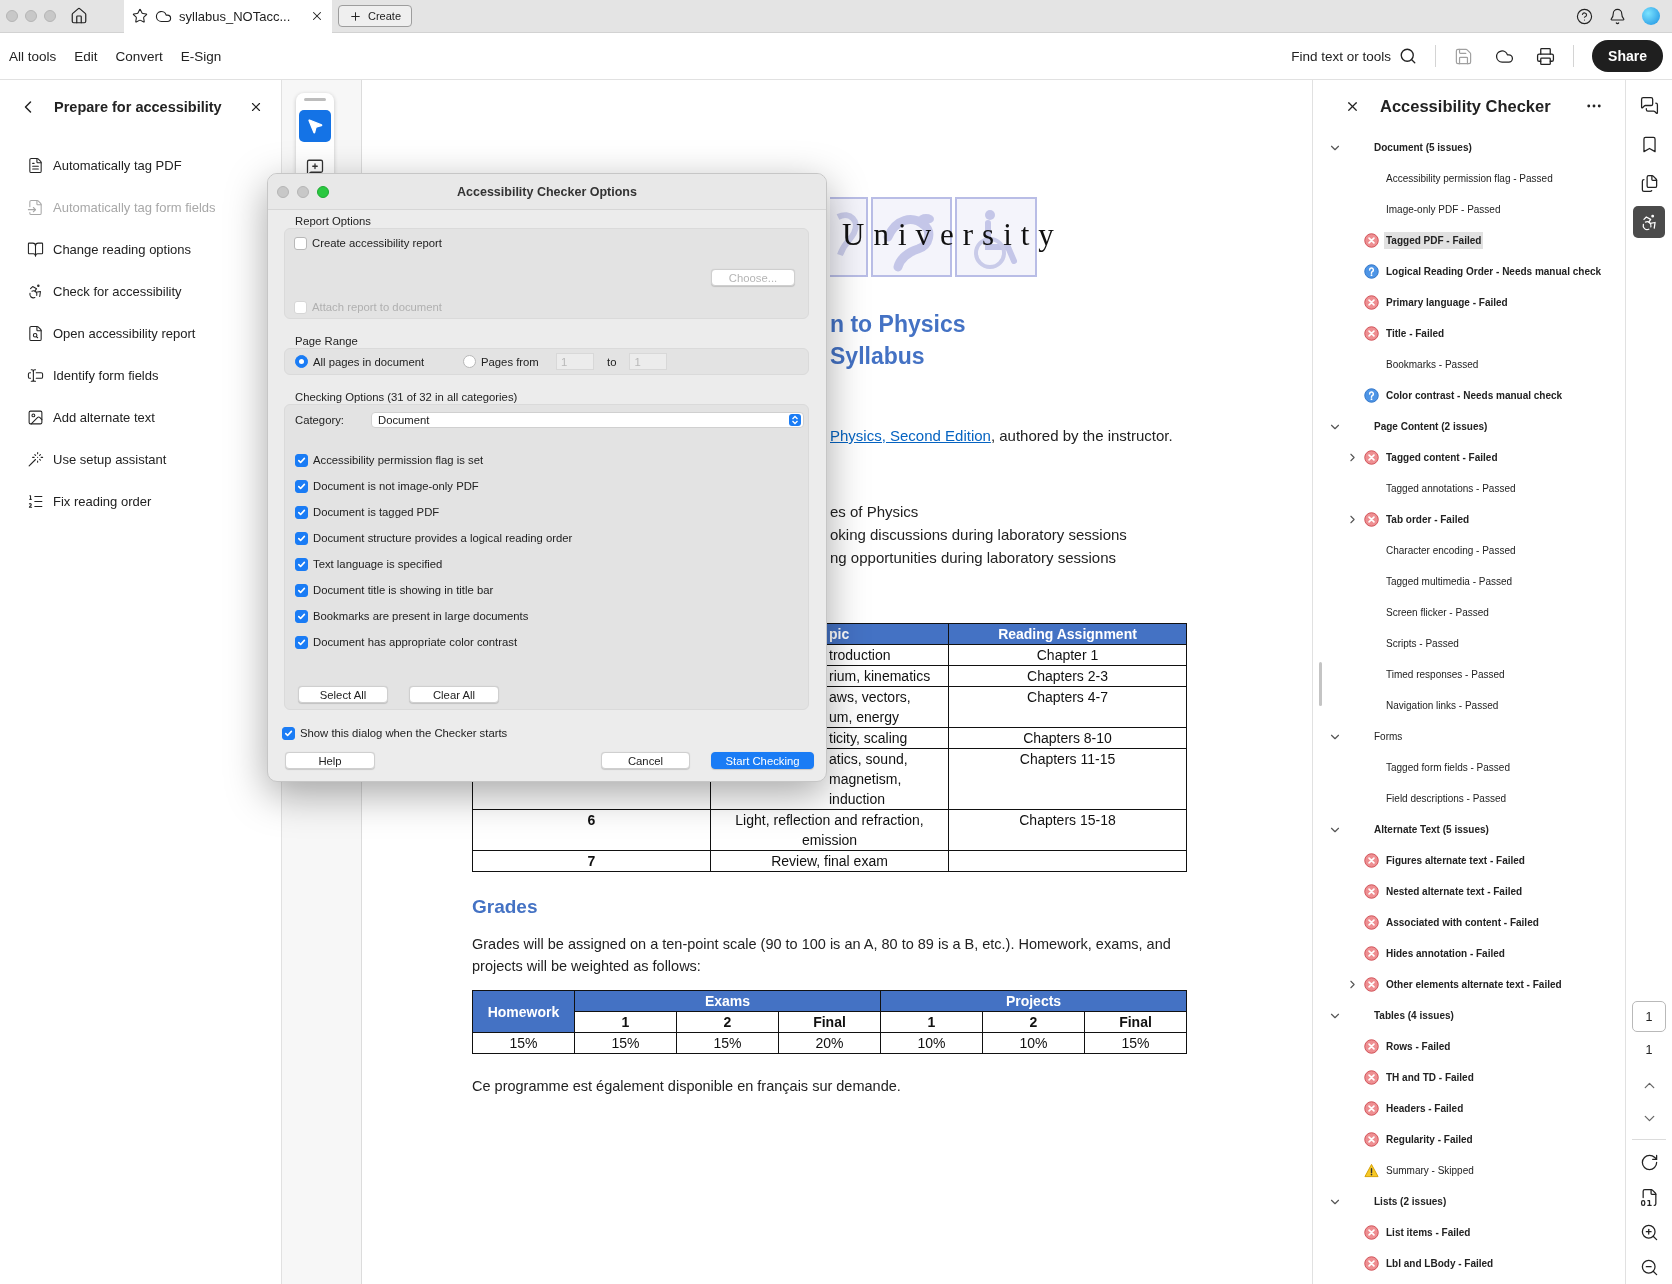 The width and height of the screenshot is (1672, 1284). Describe the element at coordinates (86, 56) in the screenshot. I see `menu-item: Edit` at that location.